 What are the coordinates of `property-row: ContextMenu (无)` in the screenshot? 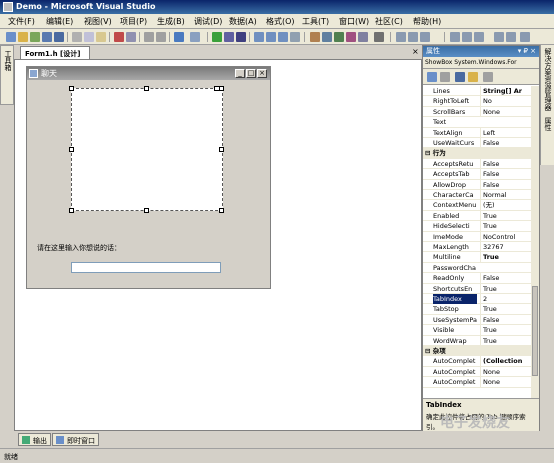 It's located at (477, 205).